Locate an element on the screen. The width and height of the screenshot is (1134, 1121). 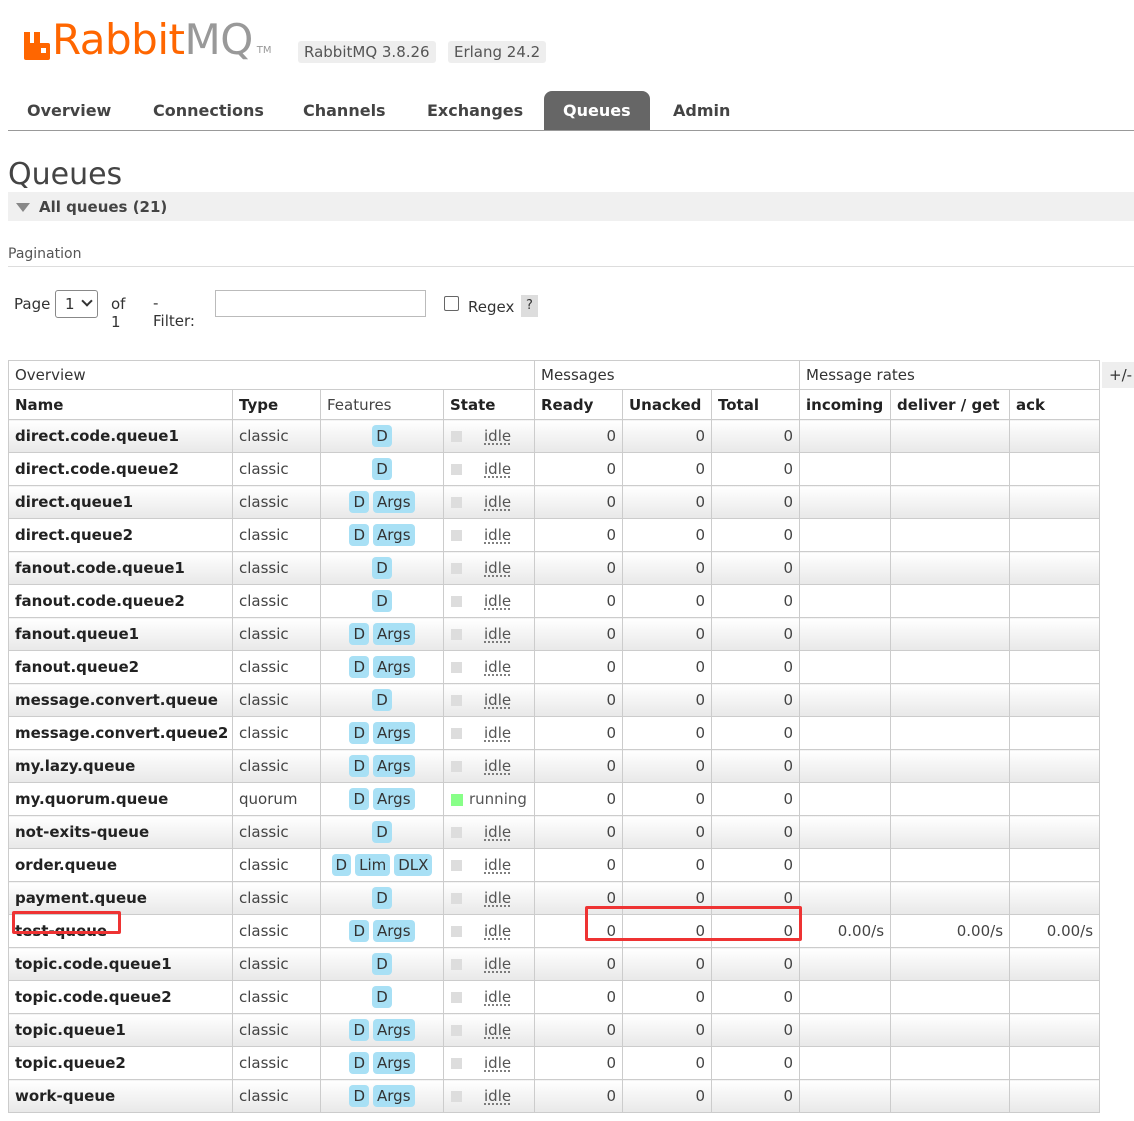
queue-name-link: message.convert.queue is located at coordinates (120, 700).